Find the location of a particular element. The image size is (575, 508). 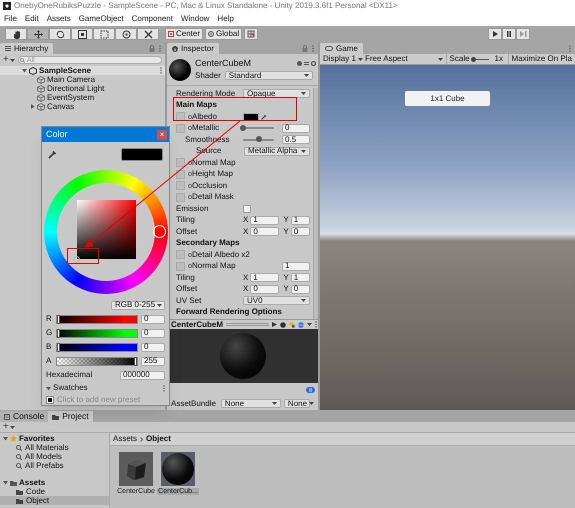

input-field: 255 is located at coordinates (153, 361).